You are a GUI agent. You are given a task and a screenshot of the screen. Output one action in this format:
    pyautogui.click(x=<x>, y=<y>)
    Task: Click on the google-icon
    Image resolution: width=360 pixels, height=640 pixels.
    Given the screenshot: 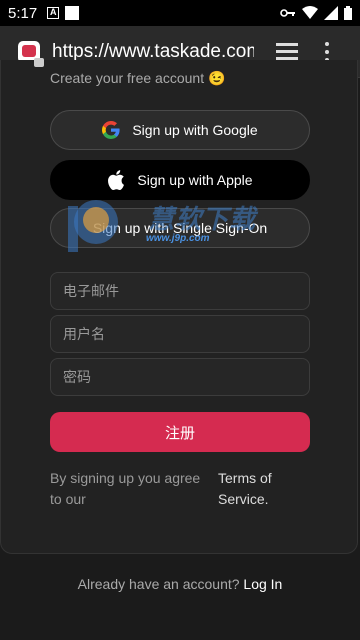 What is the action you would take?
    pyautogui.click(x=111, y=130)
    